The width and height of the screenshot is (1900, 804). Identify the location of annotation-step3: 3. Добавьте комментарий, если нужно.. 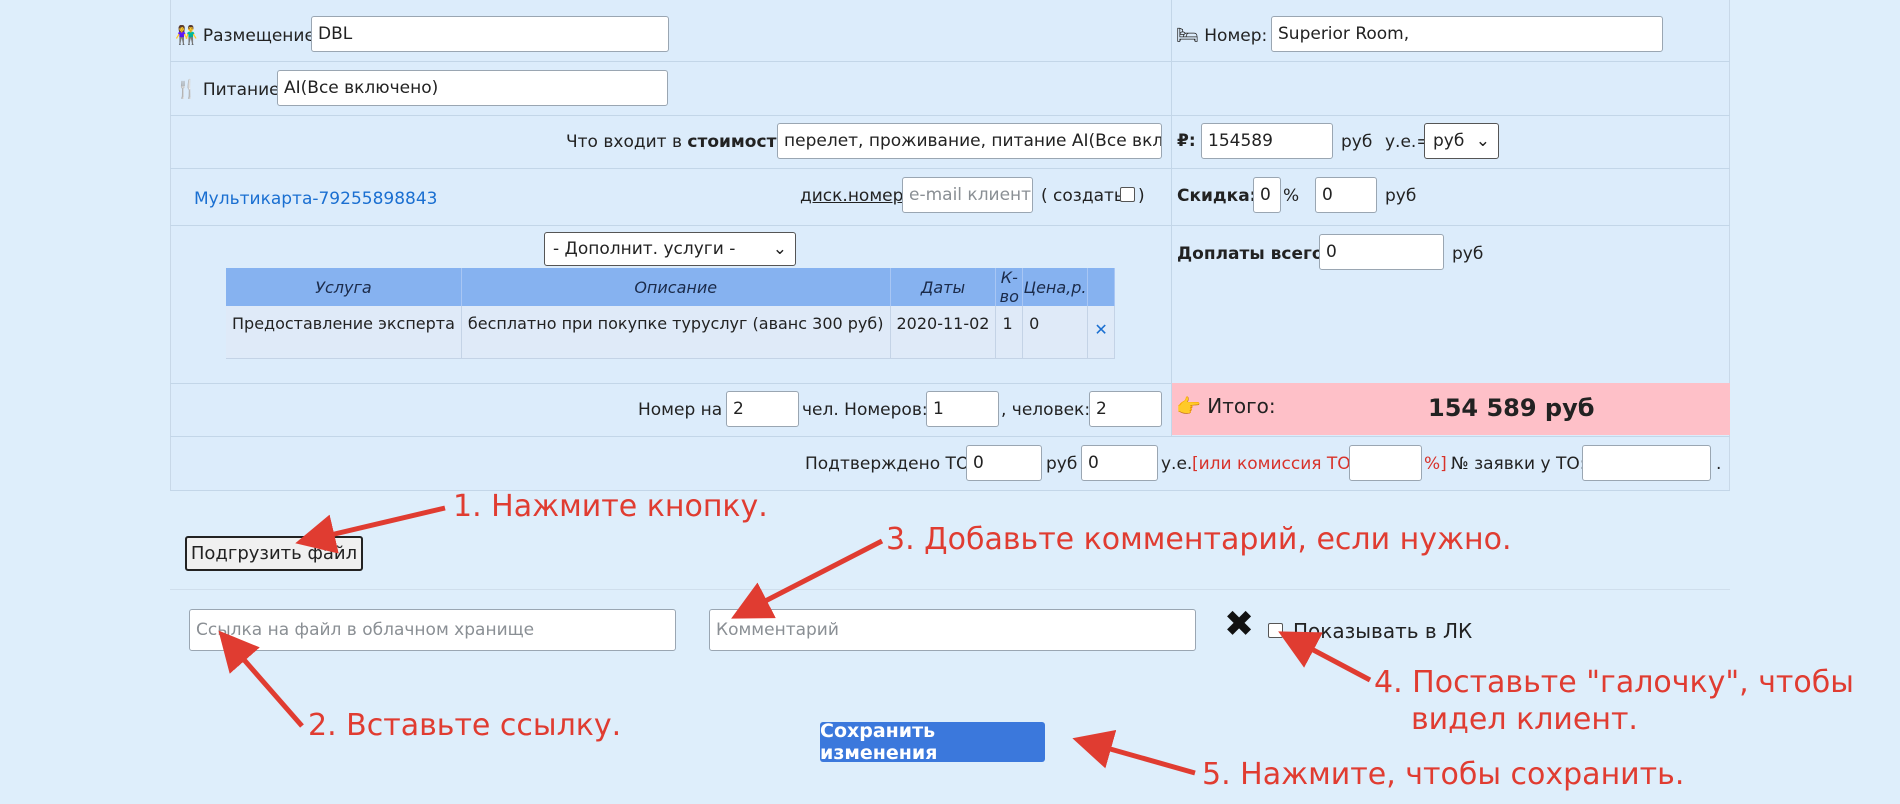
(1199, 539).